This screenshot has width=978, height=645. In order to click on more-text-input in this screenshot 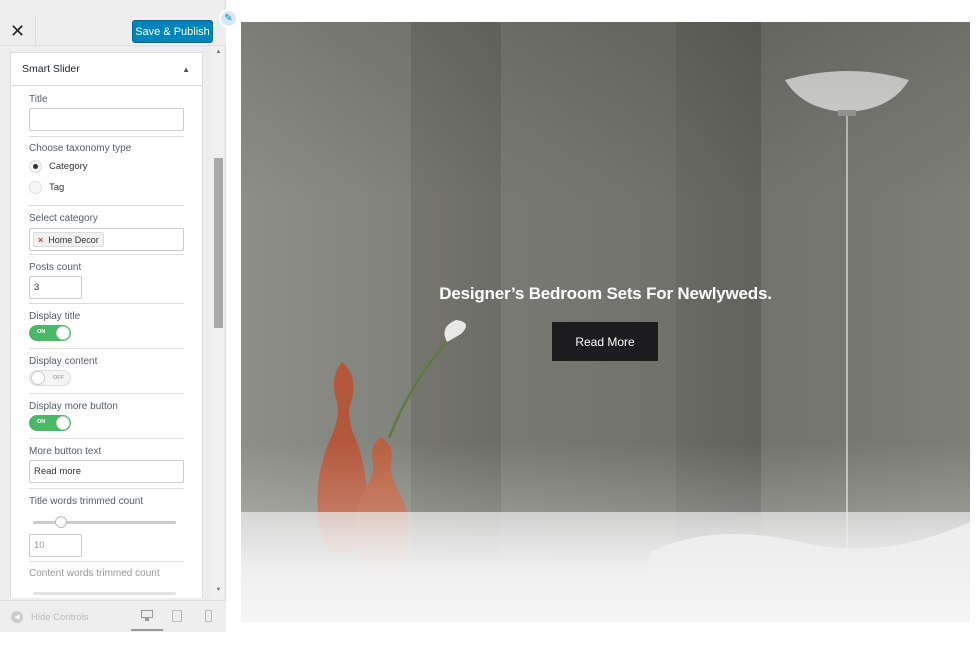, I will do `click(106, 471)`.